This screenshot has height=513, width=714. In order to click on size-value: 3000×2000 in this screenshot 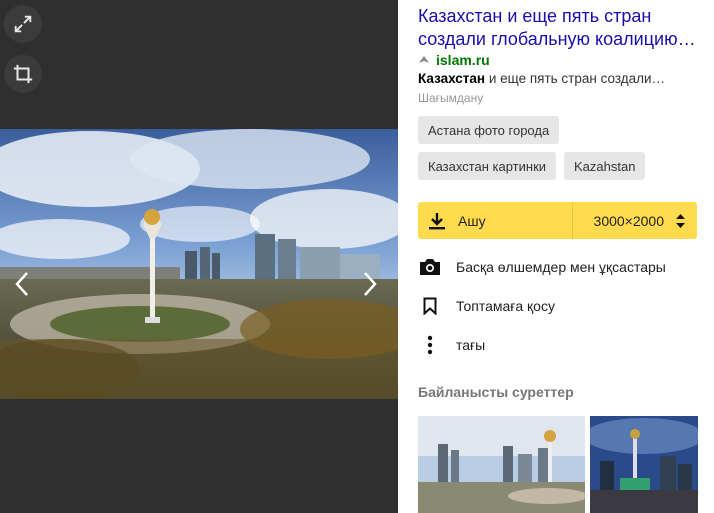, I will do `click(628, 220)`.